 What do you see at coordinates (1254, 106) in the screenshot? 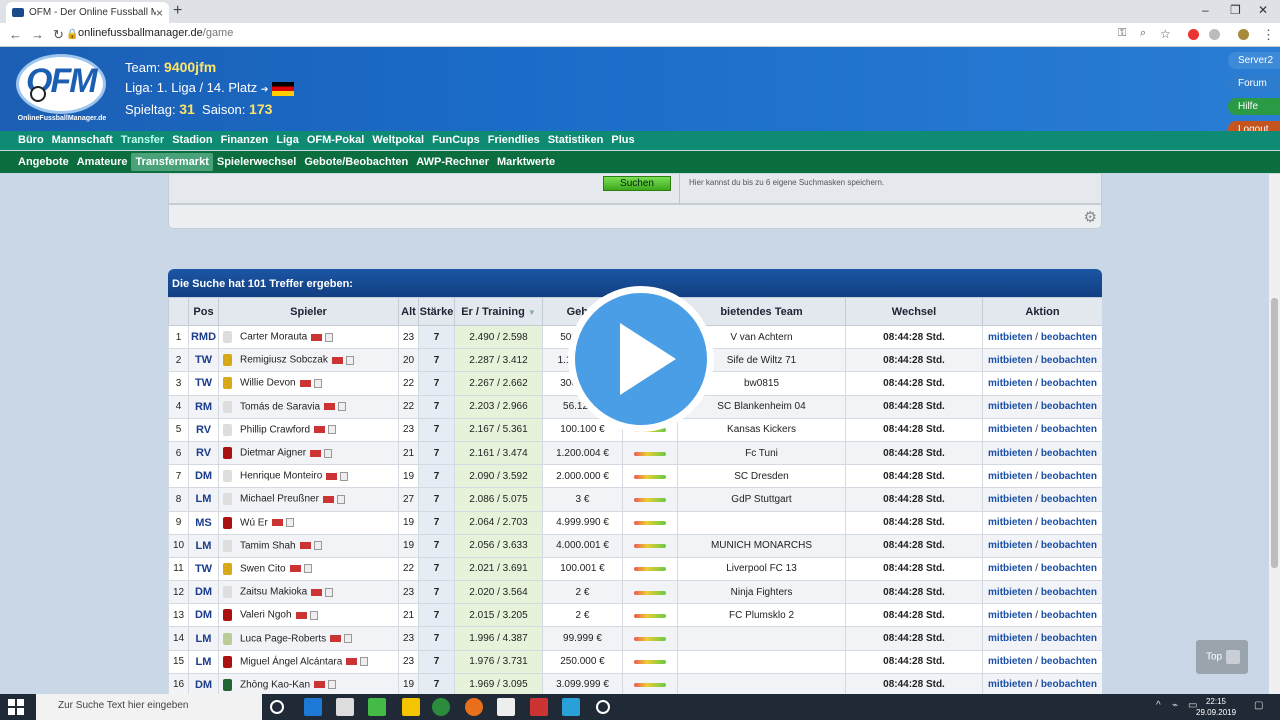
I see `hilfe-button: Hilfe` at bounding box center [1254, 106].